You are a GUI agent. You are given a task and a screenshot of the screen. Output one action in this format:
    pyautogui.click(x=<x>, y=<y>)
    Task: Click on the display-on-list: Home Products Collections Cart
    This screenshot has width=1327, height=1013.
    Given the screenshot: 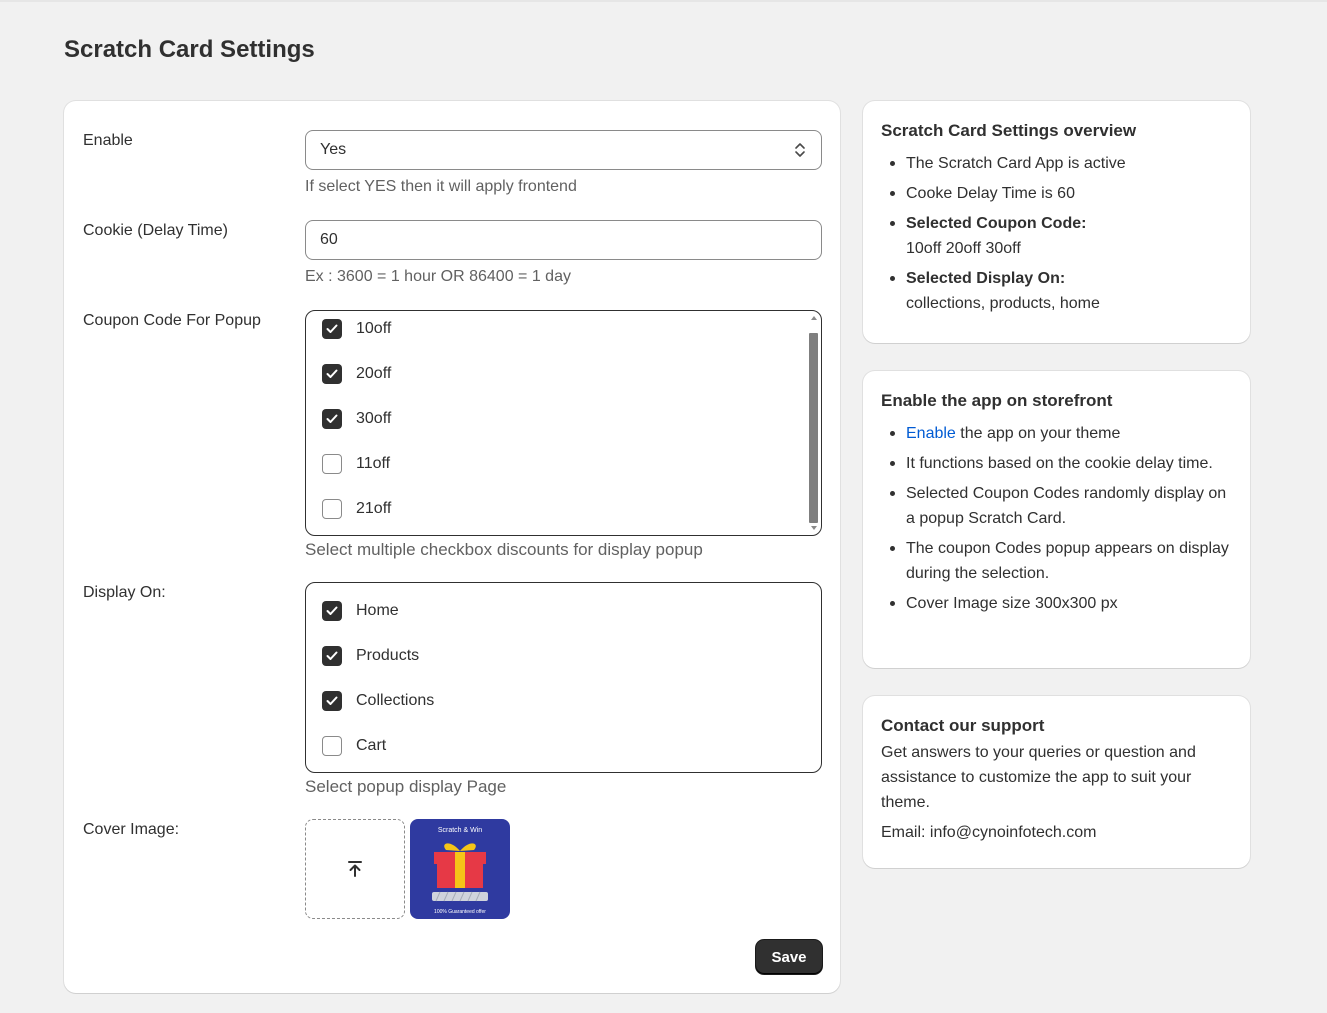 What is the action you would take?
    pyautogui.click(x=563, y=677)
    